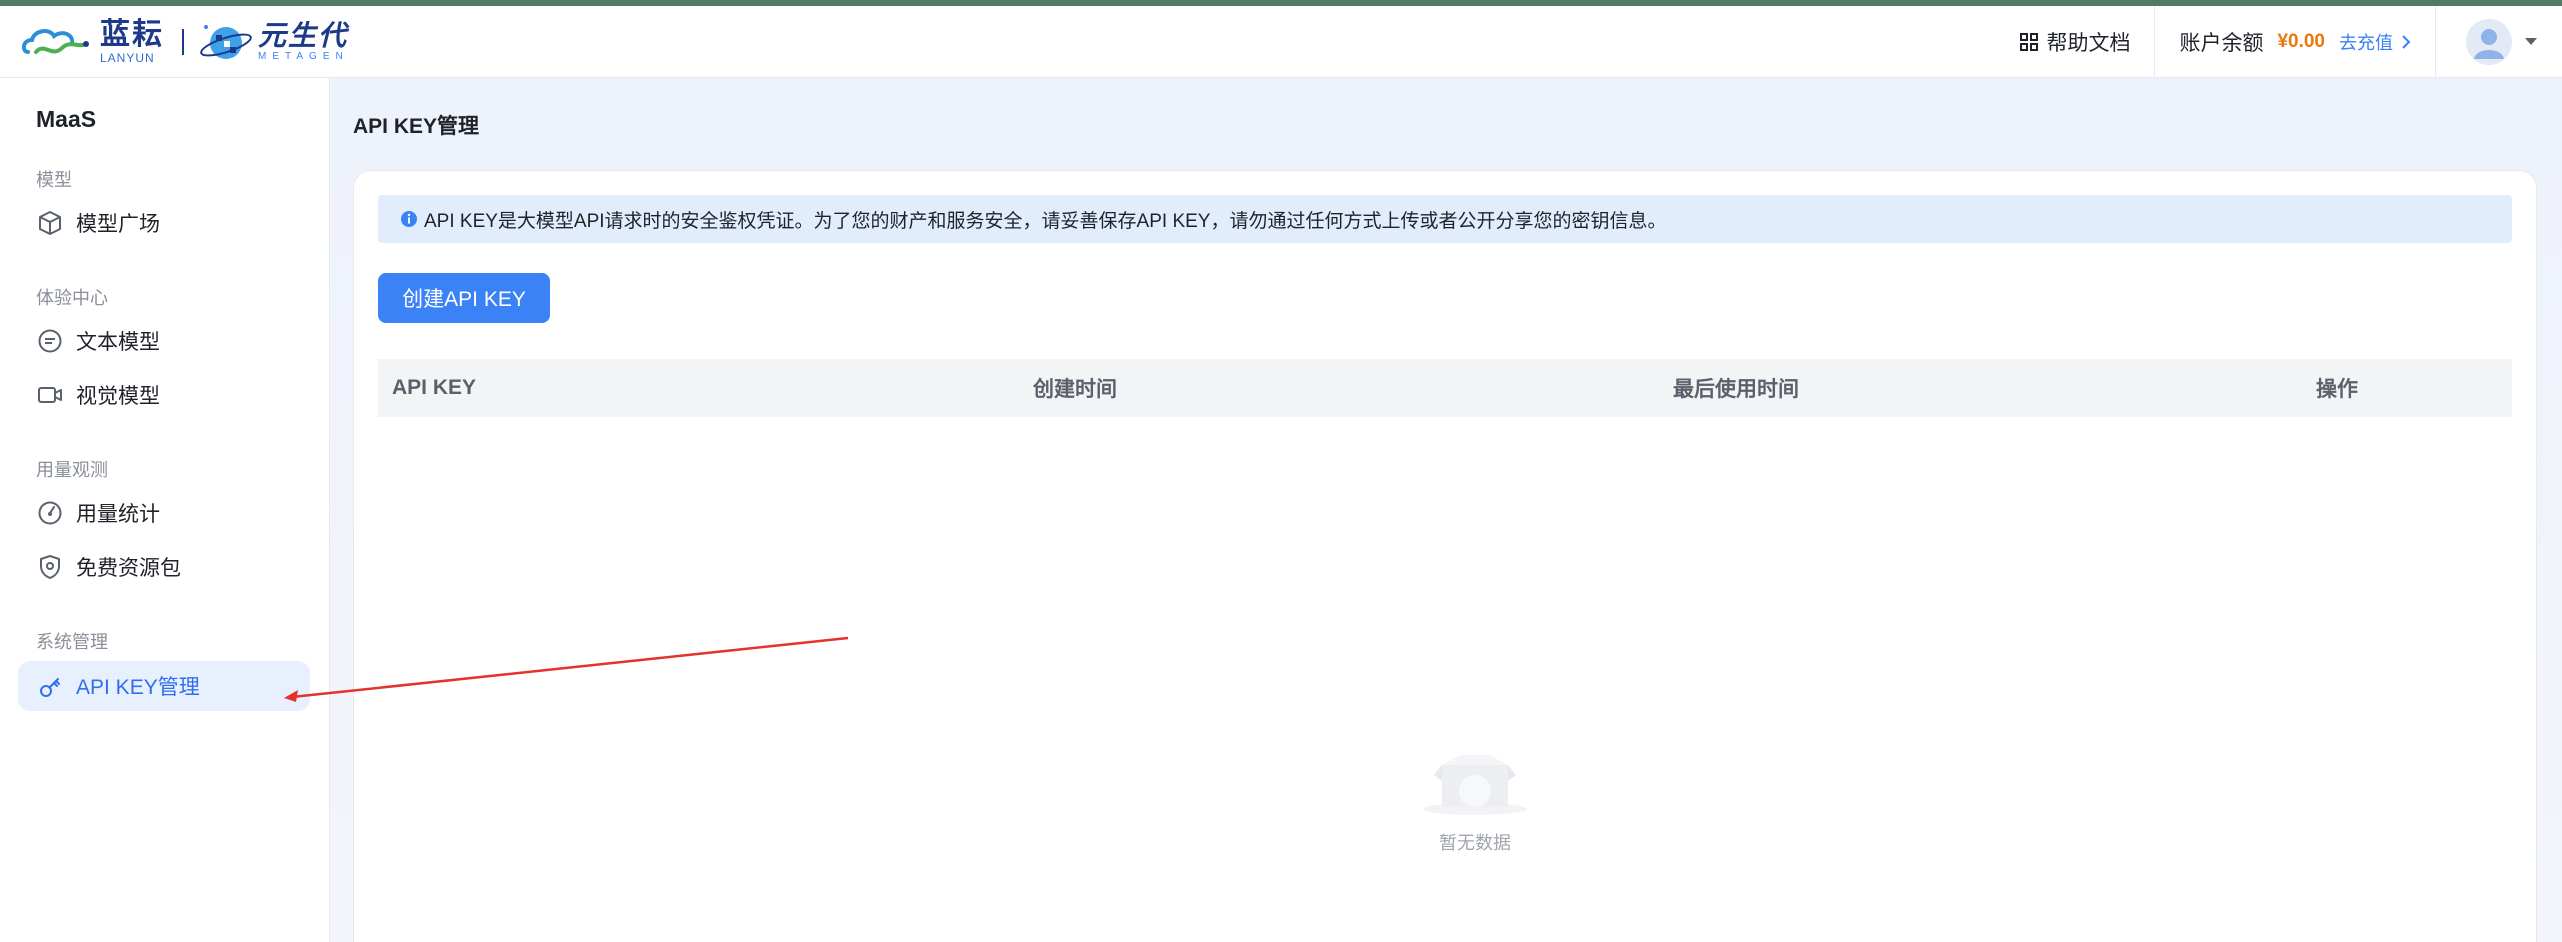 The width and height of the screenshot is (2562, 942). I want to click on column-header-last-used-time: 最后使用时间, so click(1736, 389).